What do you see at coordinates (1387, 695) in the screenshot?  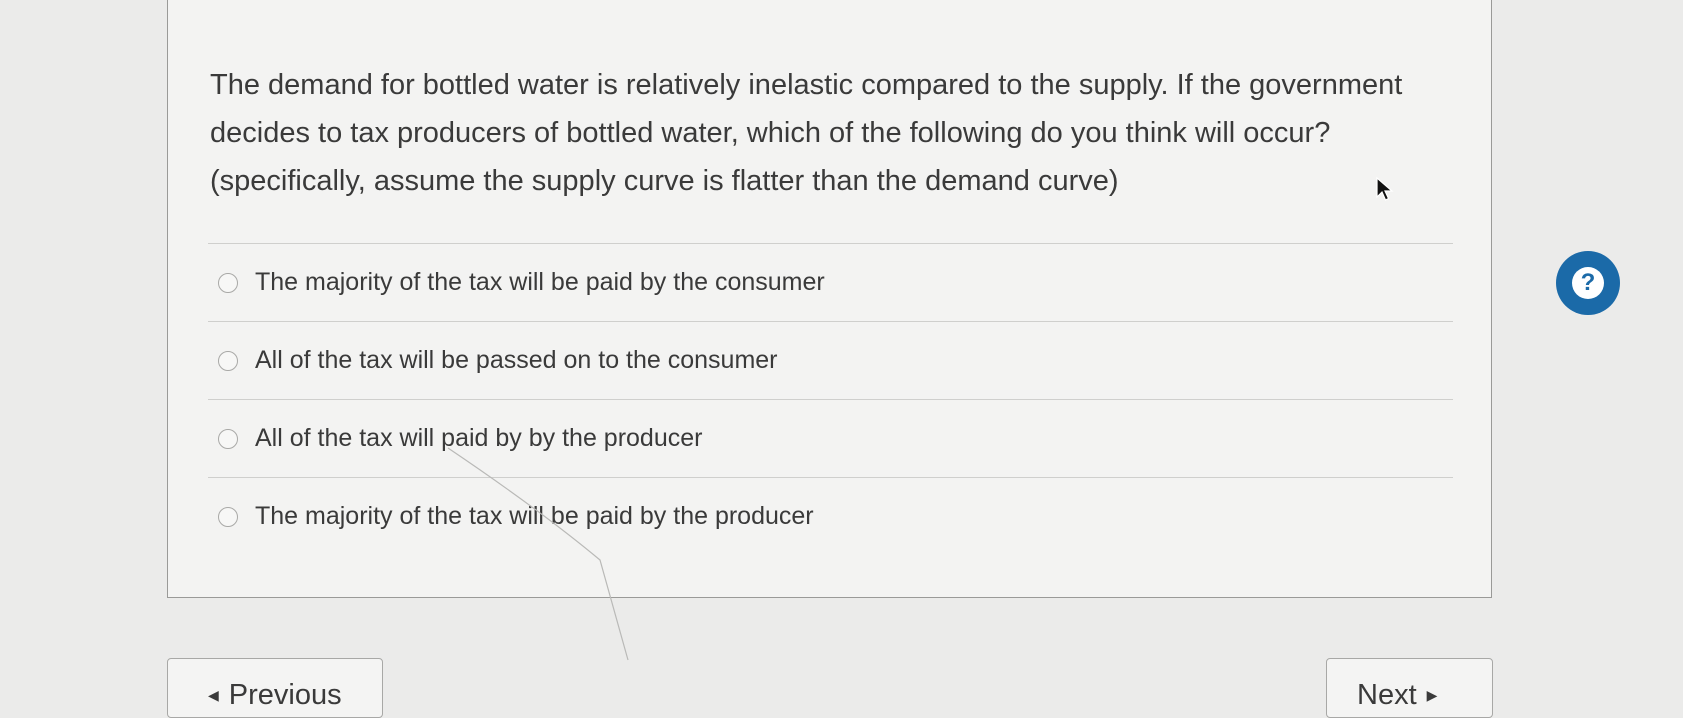 I see `next-label: Next` at bounding box center [1387, 695].